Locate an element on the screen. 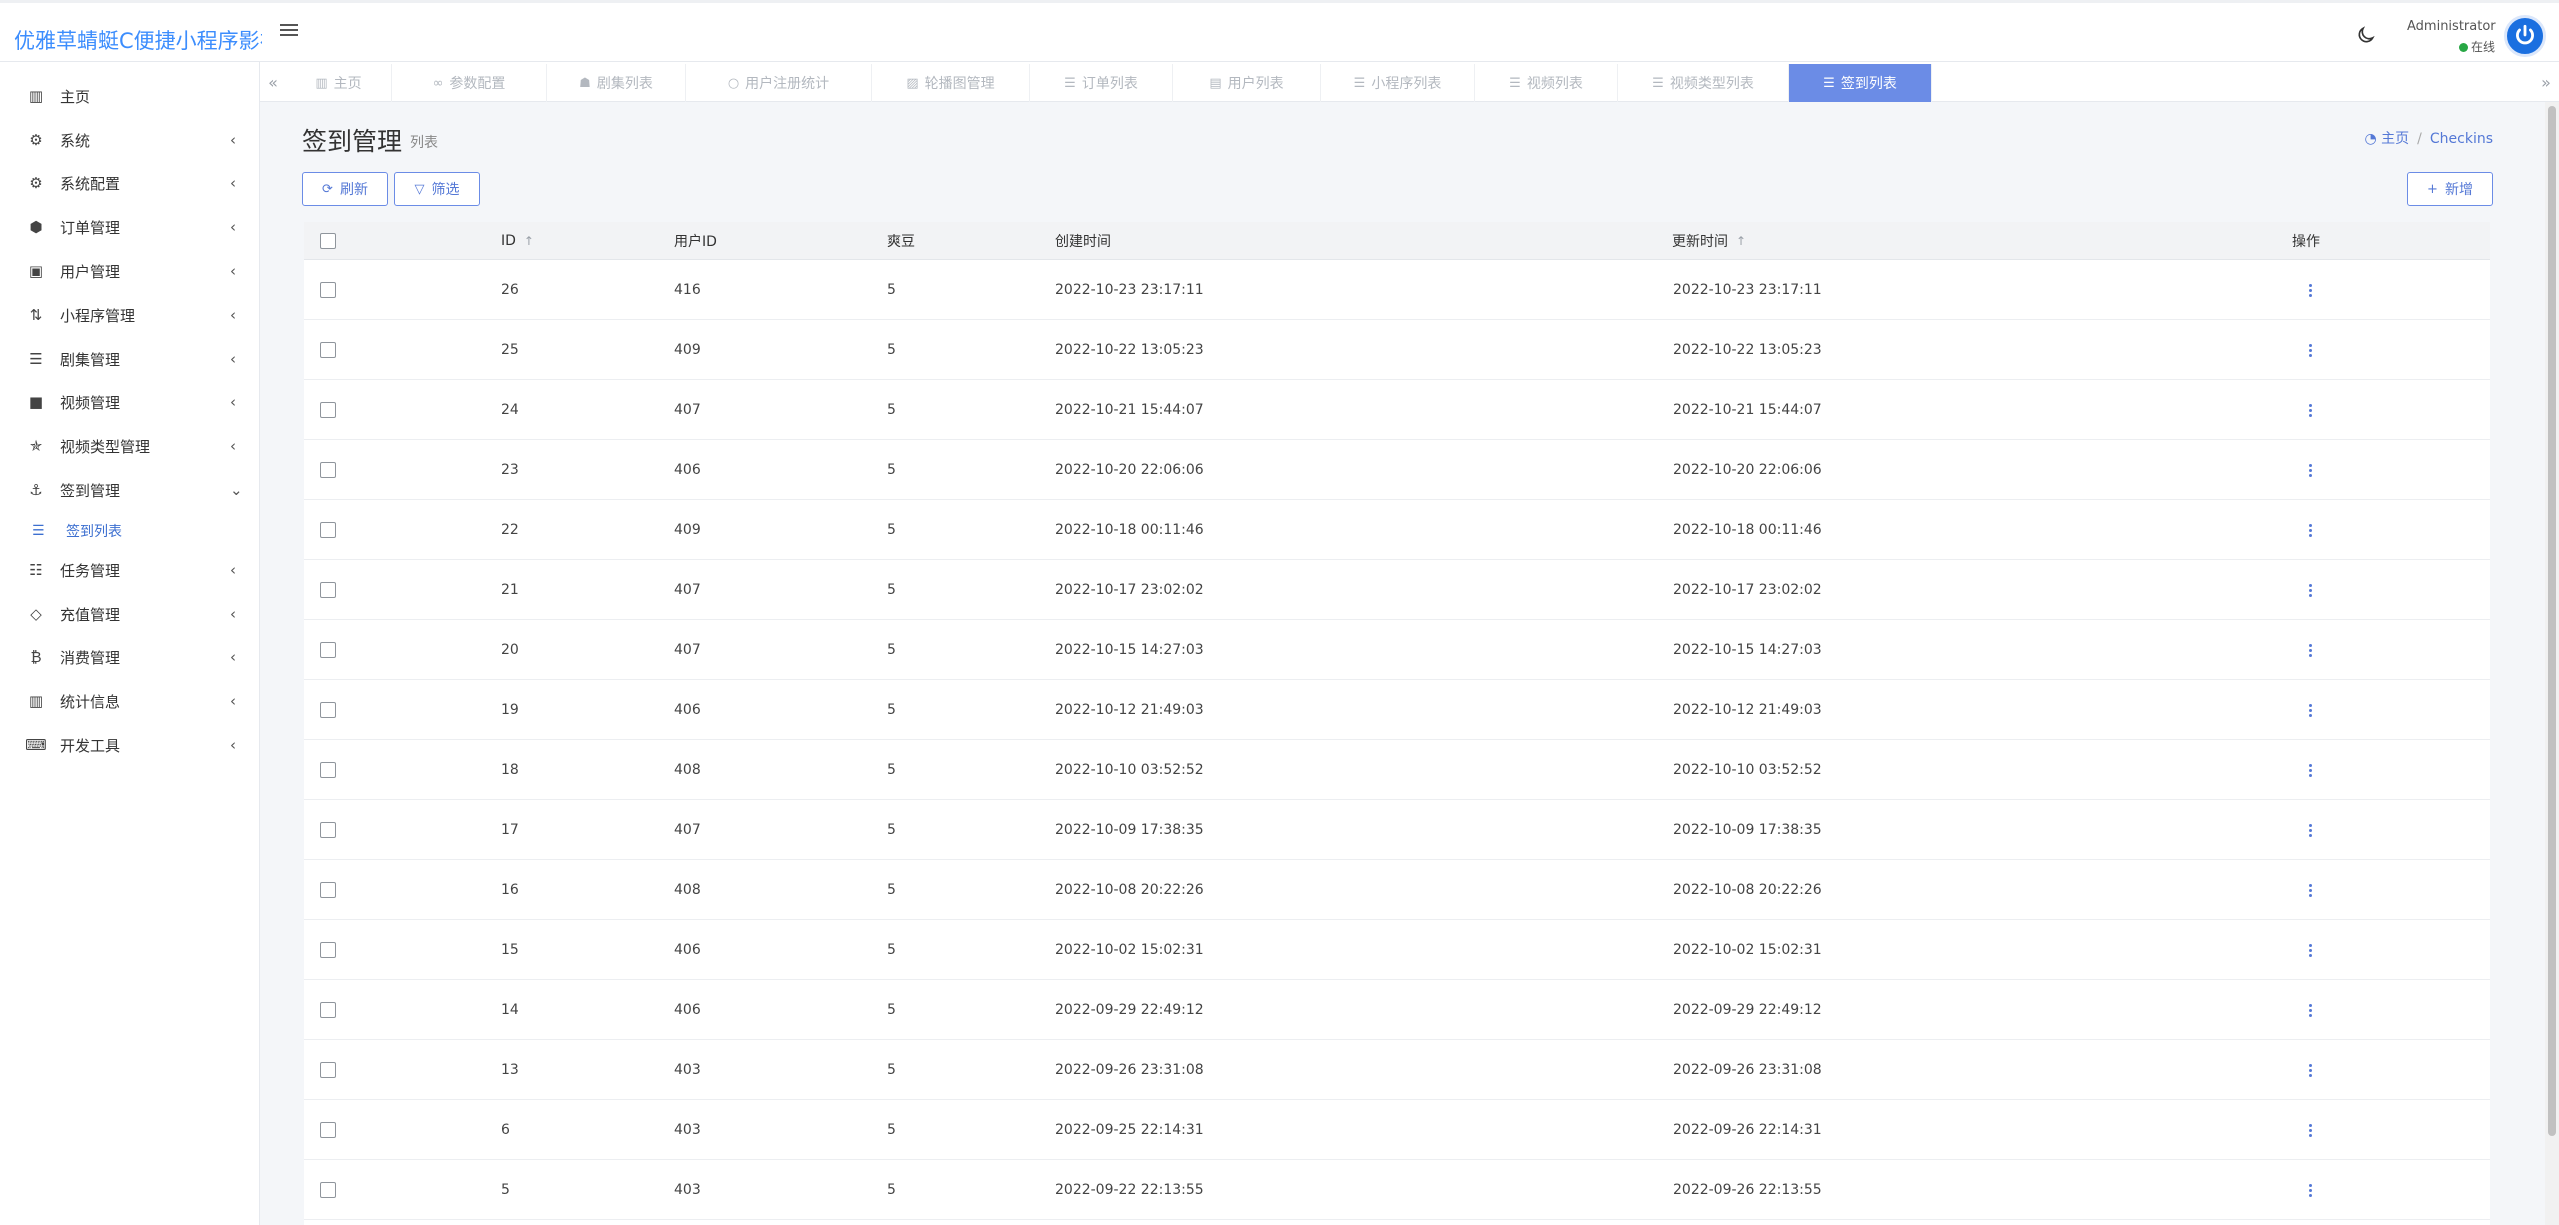  sidebar-item-13: ₿ 消费管理 ‹ is located at coordinates (130, 657).